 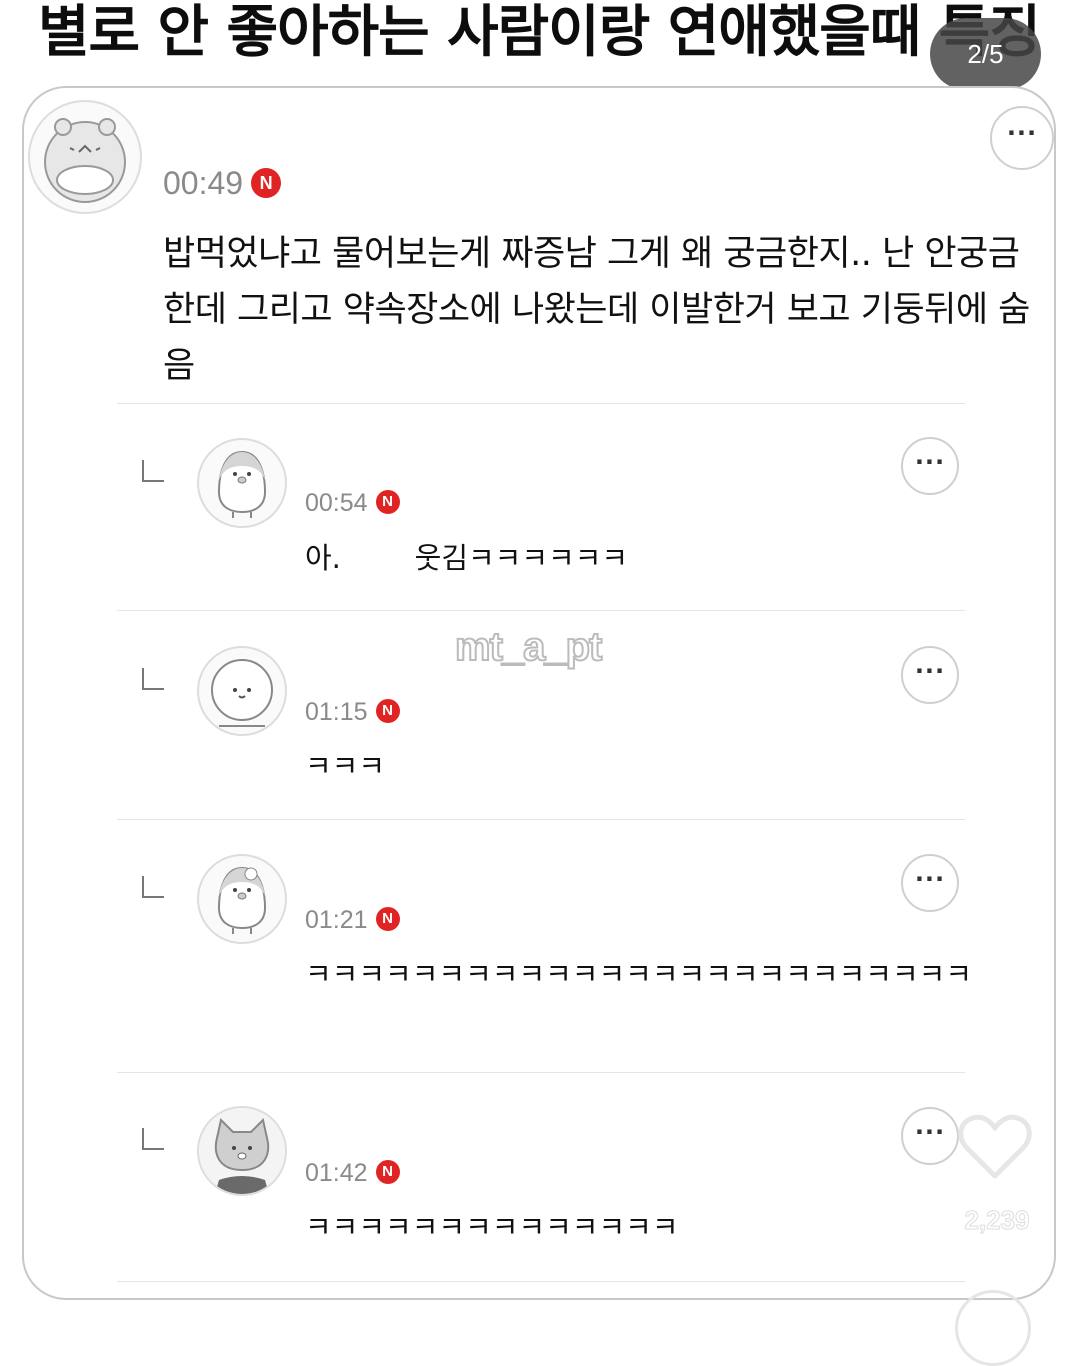 I want to click on comment-circle-icon, so click(x=993, y=1328).